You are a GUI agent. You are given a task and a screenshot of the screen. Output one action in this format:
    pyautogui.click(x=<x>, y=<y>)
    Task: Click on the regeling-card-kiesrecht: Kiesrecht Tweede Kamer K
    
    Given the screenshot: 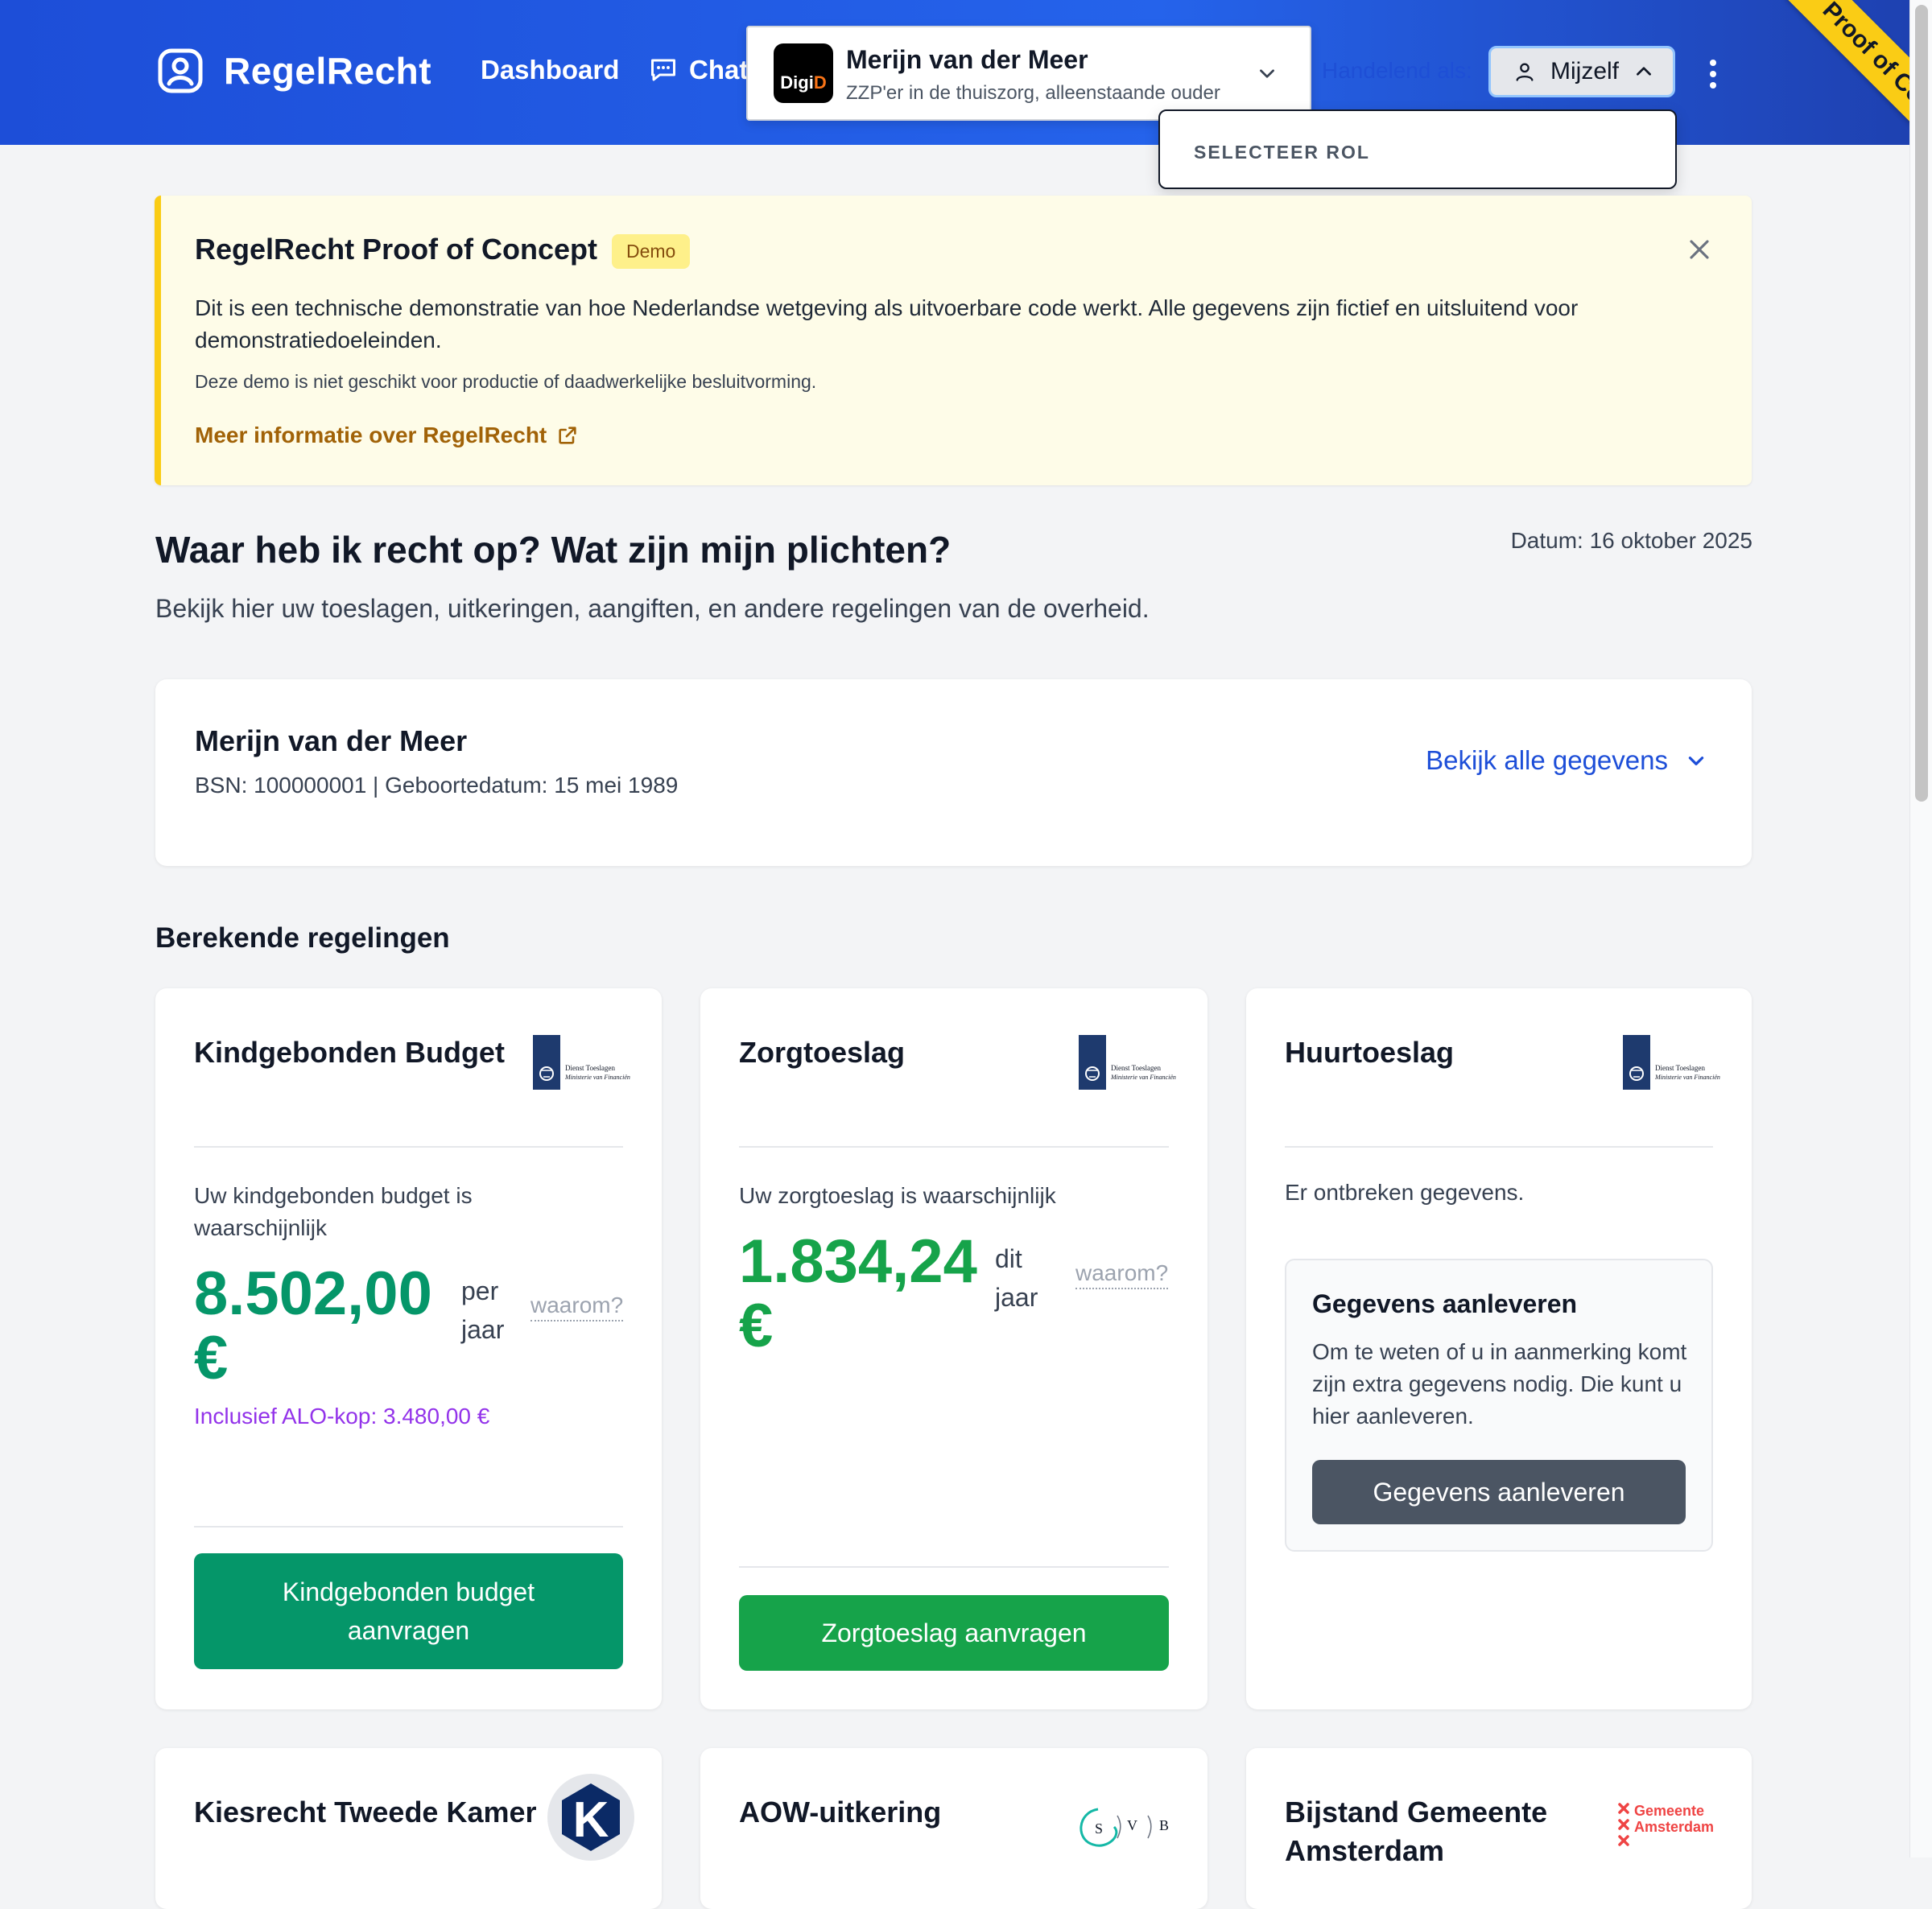 What is the action you would take?
    pyautogui.click(x=408, y=1828)
    